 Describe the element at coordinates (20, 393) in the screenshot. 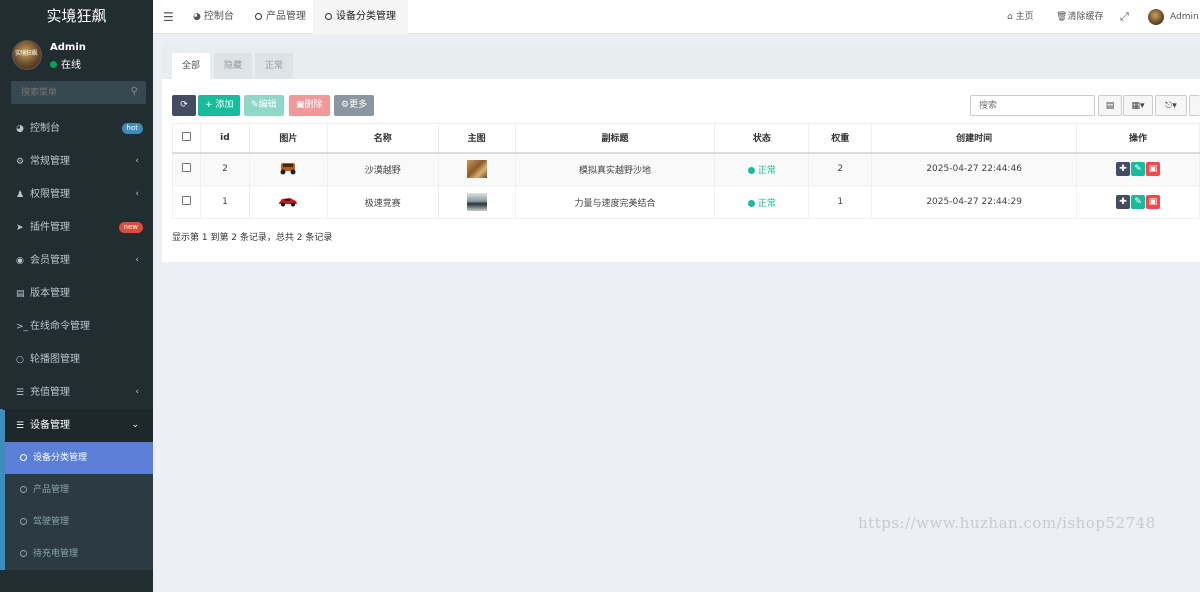

I see `list-icon: ☰` at that location.